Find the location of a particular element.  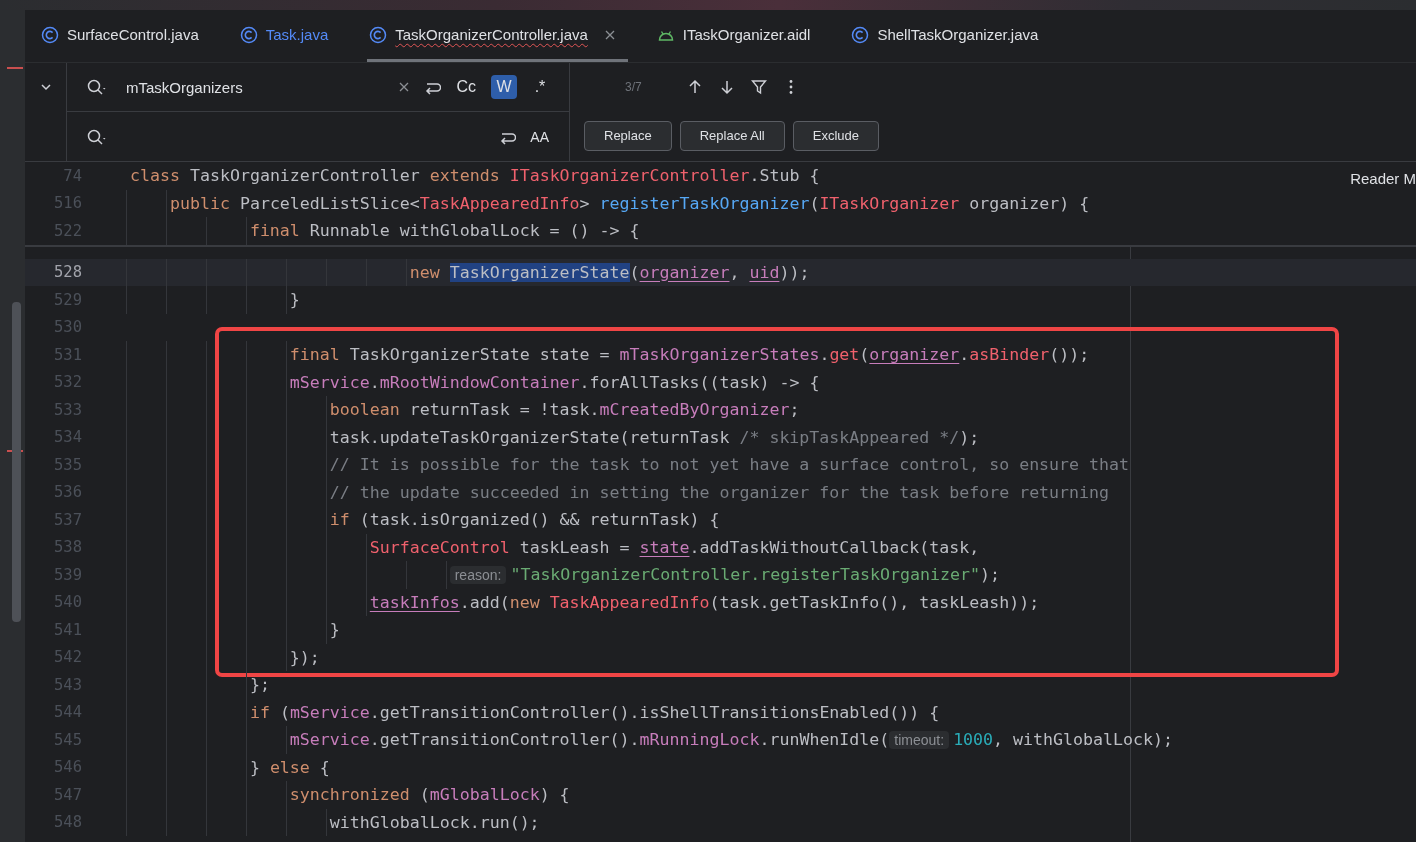

code-text: // It is possible for the task to not yet have a surface control, so ensure that is located at coordinates (729, 465).